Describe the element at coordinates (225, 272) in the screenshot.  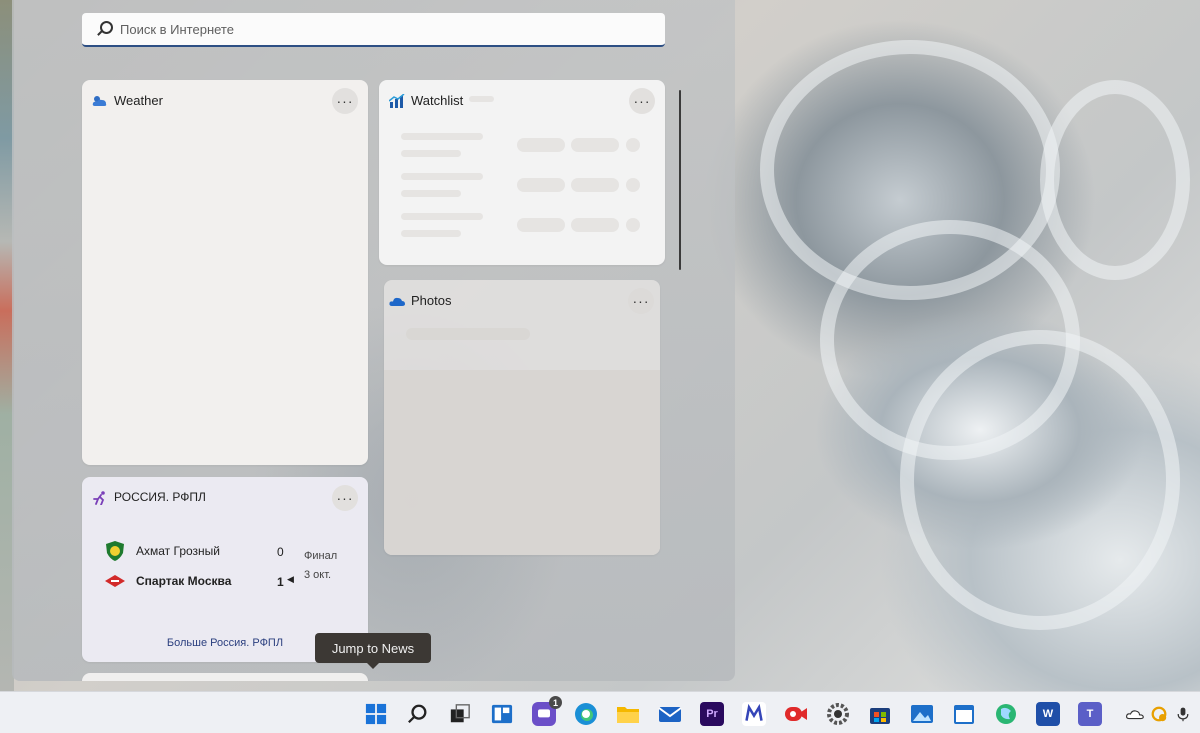
I see `weather-widget: Weather ···` at that location.